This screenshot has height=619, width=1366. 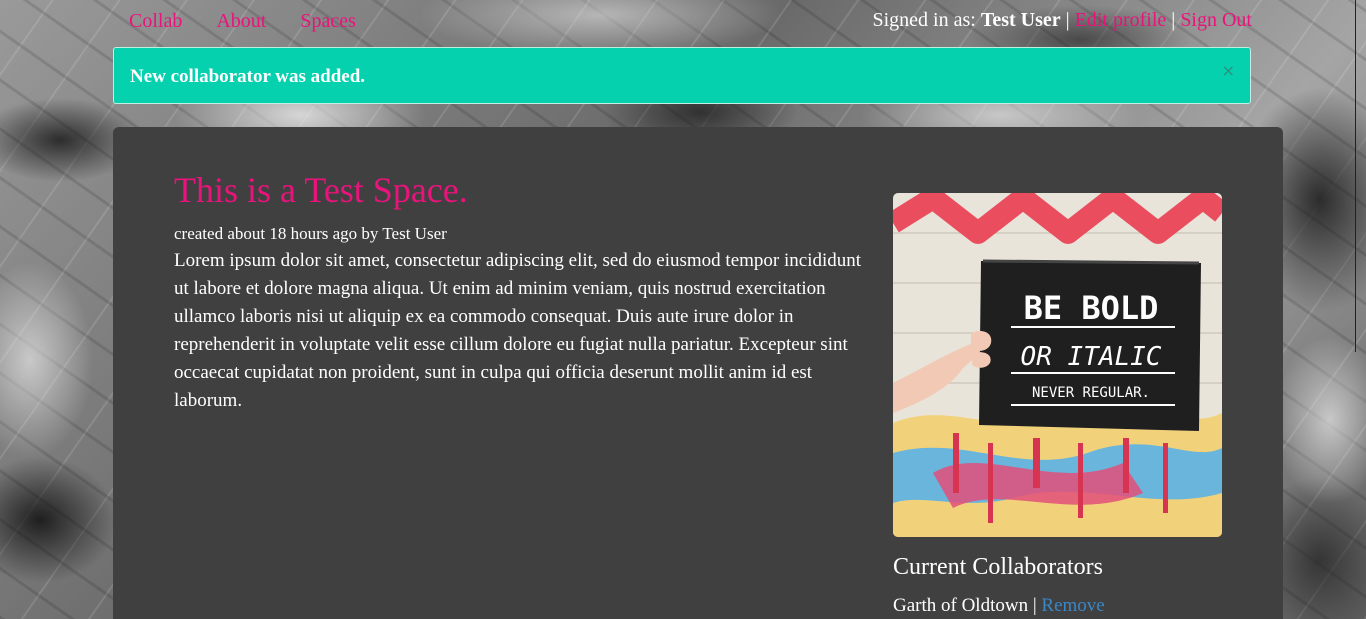 What do you see at coordinates (248, 76) in the screenshot?
I see `alert-message: New collaborator was added.` at bounding box center [248, 76].